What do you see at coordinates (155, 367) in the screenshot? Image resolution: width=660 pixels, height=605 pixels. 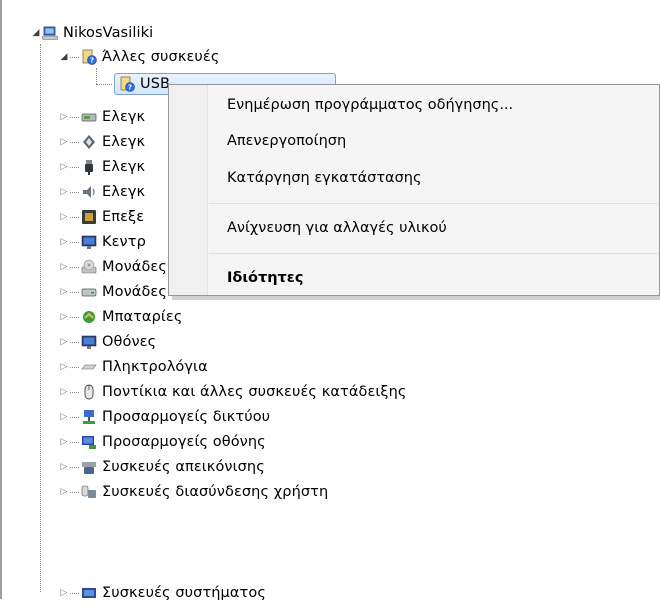 I see `tree-item-label: Πληκτρολόγια` at bounding box center [155, 367].